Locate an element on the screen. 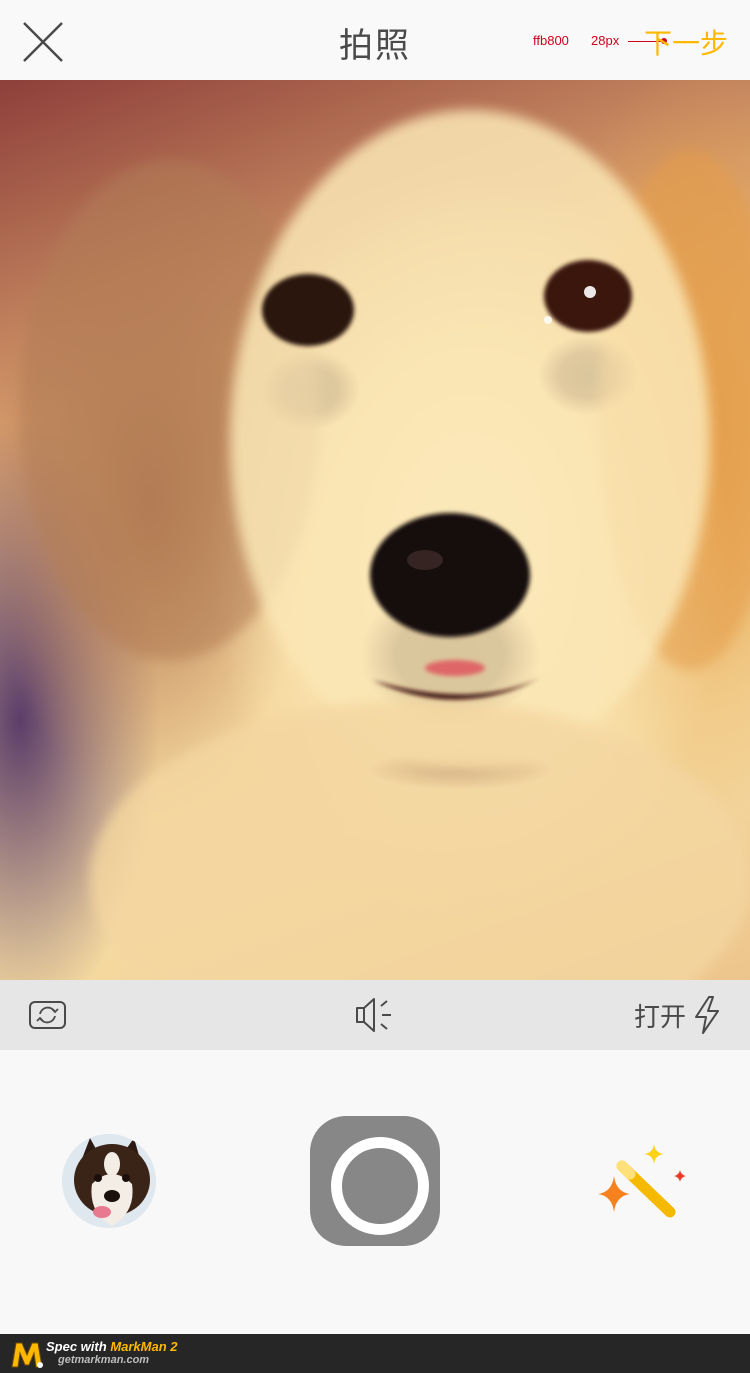  camera-toolbar: 打开 is located at coordinates (375, 1015).